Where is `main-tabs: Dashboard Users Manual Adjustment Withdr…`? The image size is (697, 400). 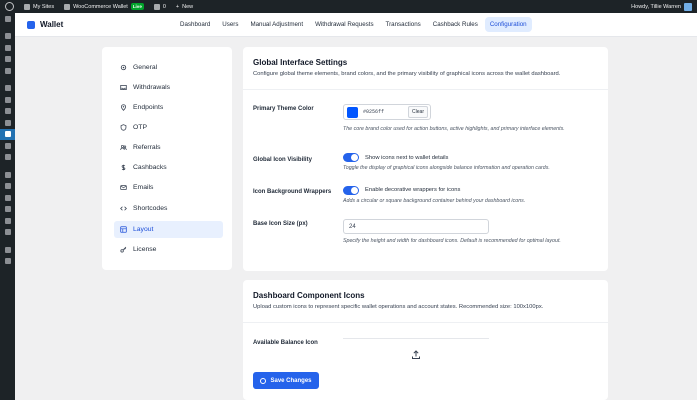
main-tabs: Dashboard Users Manual Adjustment Withdr… is located at coordinates (353, 24).